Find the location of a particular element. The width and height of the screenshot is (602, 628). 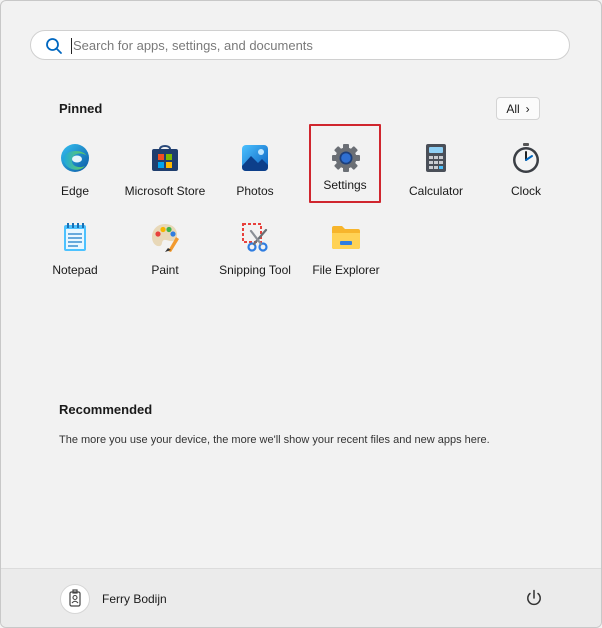

app-label: Calculator is located at coordinates (436, 191).